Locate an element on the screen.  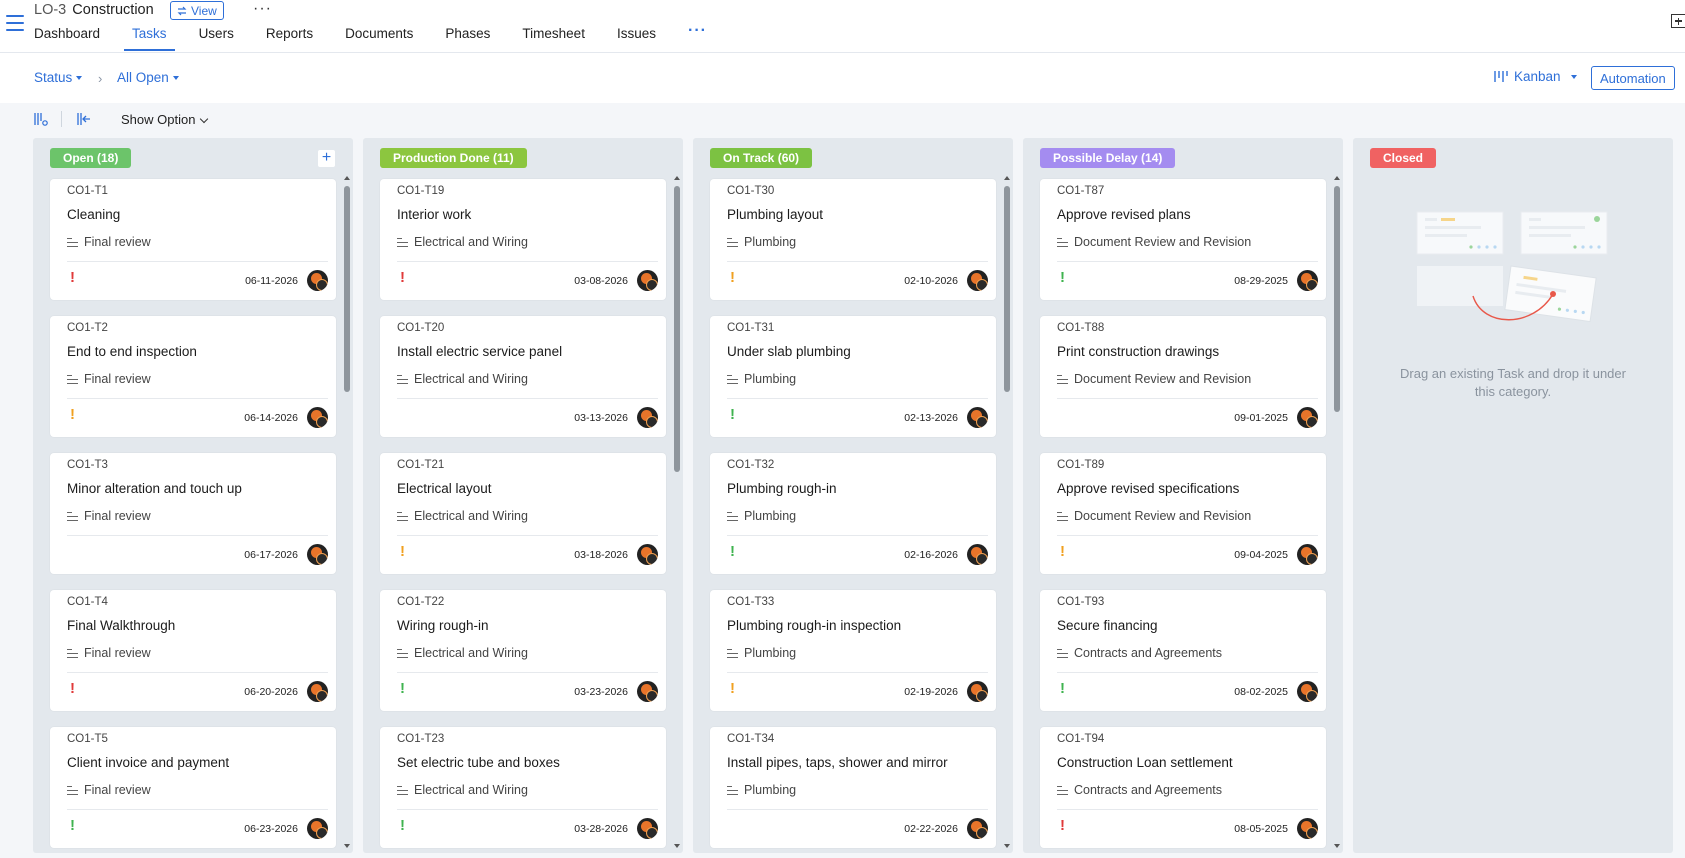
task-name: Plumbing rough-in is located at coordinates (782, 488).